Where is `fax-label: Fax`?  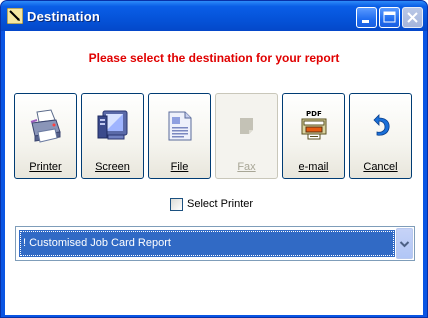 fax-label: Fax is located at coordinates (246, 167).